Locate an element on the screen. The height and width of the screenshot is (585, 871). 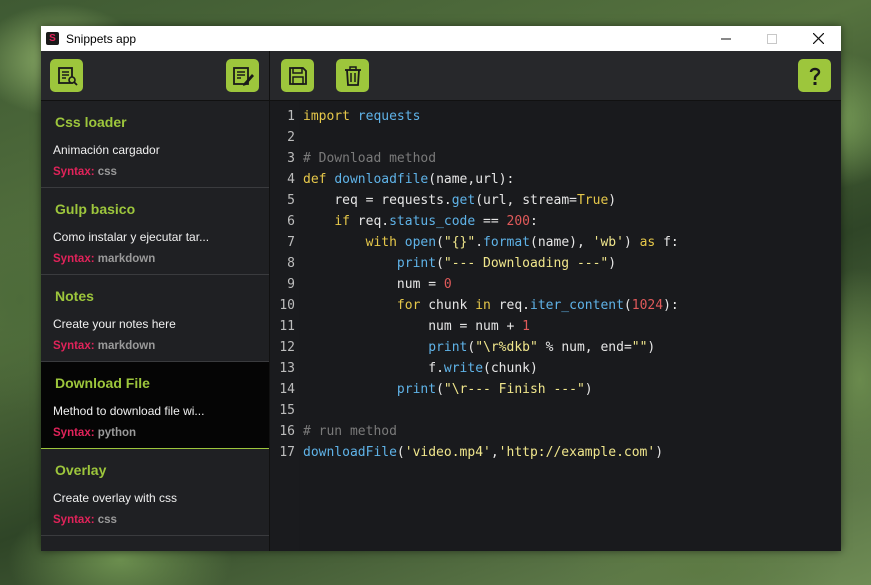
minimize-icon is located at coordinates (726, 38).